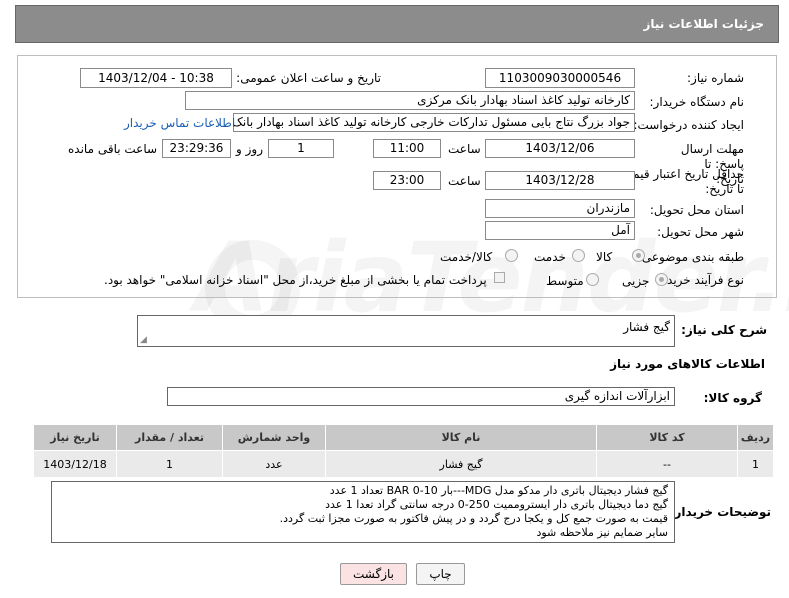 The image size is (789, 598). What do you see at coordinates (560, 208) in the screenshot?
I see `province-field: مازندران` at bounding box center [560, 208].